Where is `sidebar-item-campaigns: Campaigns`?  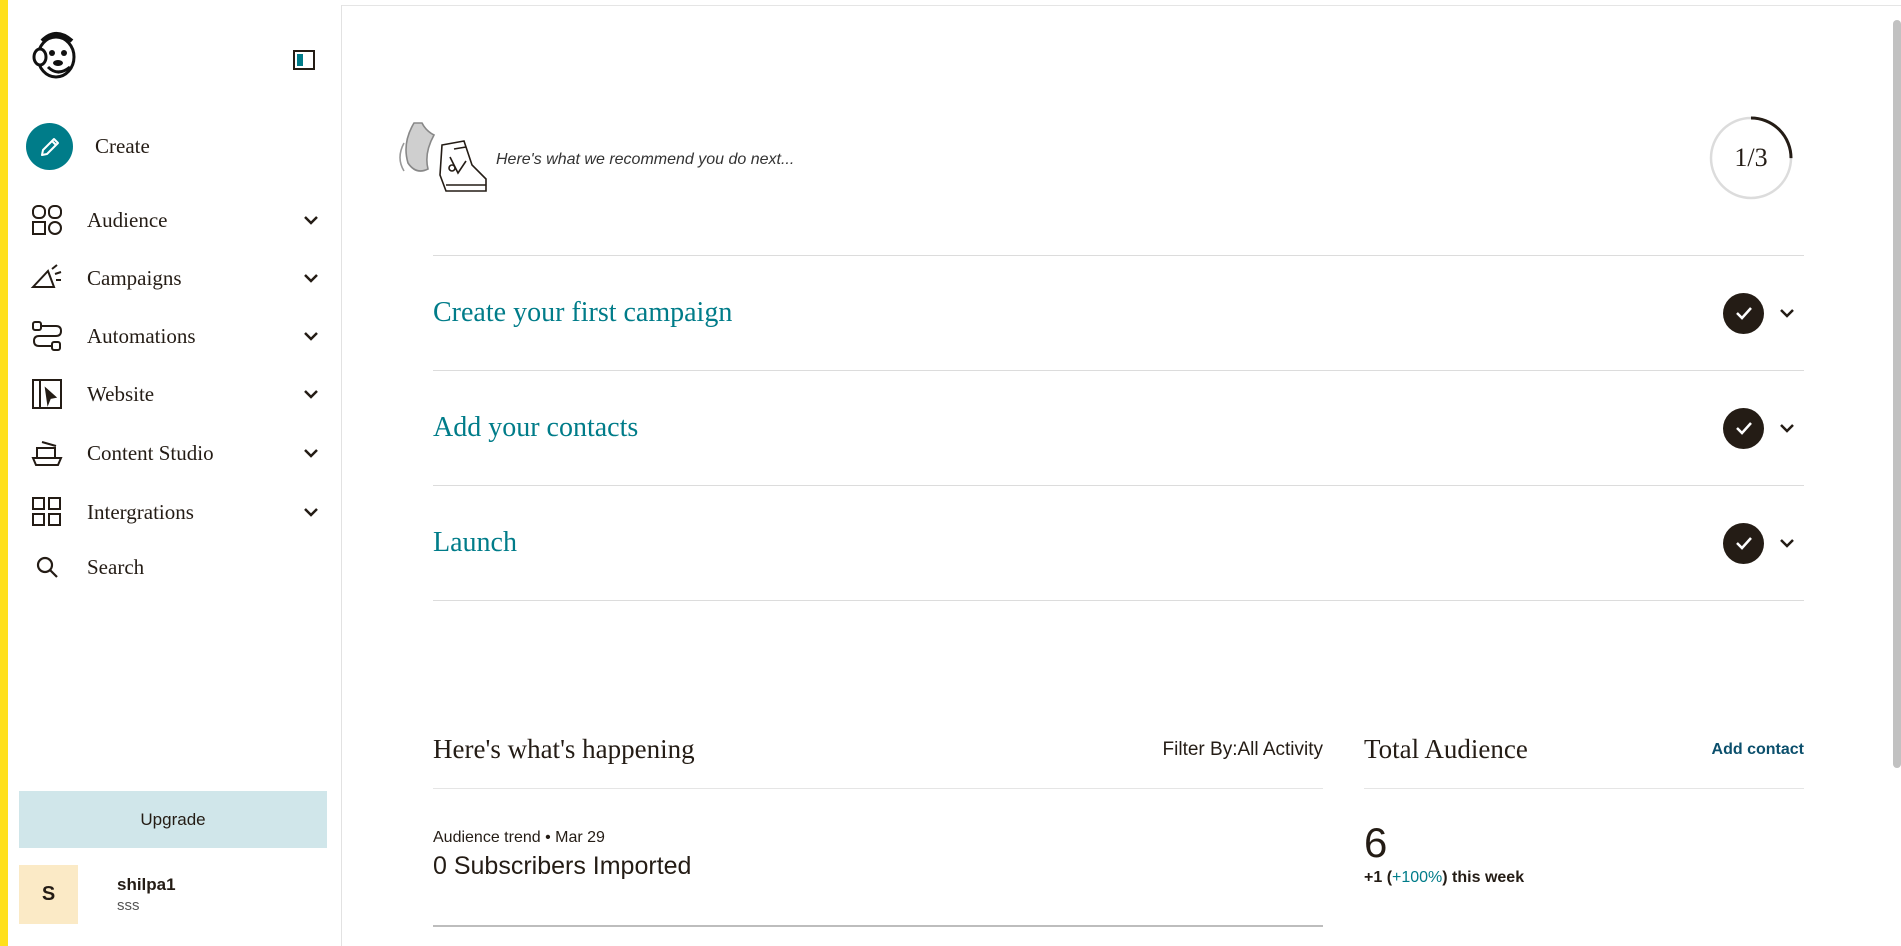 sidebar-item-campaigns: Campaigns is located at coordinates (180, 278).